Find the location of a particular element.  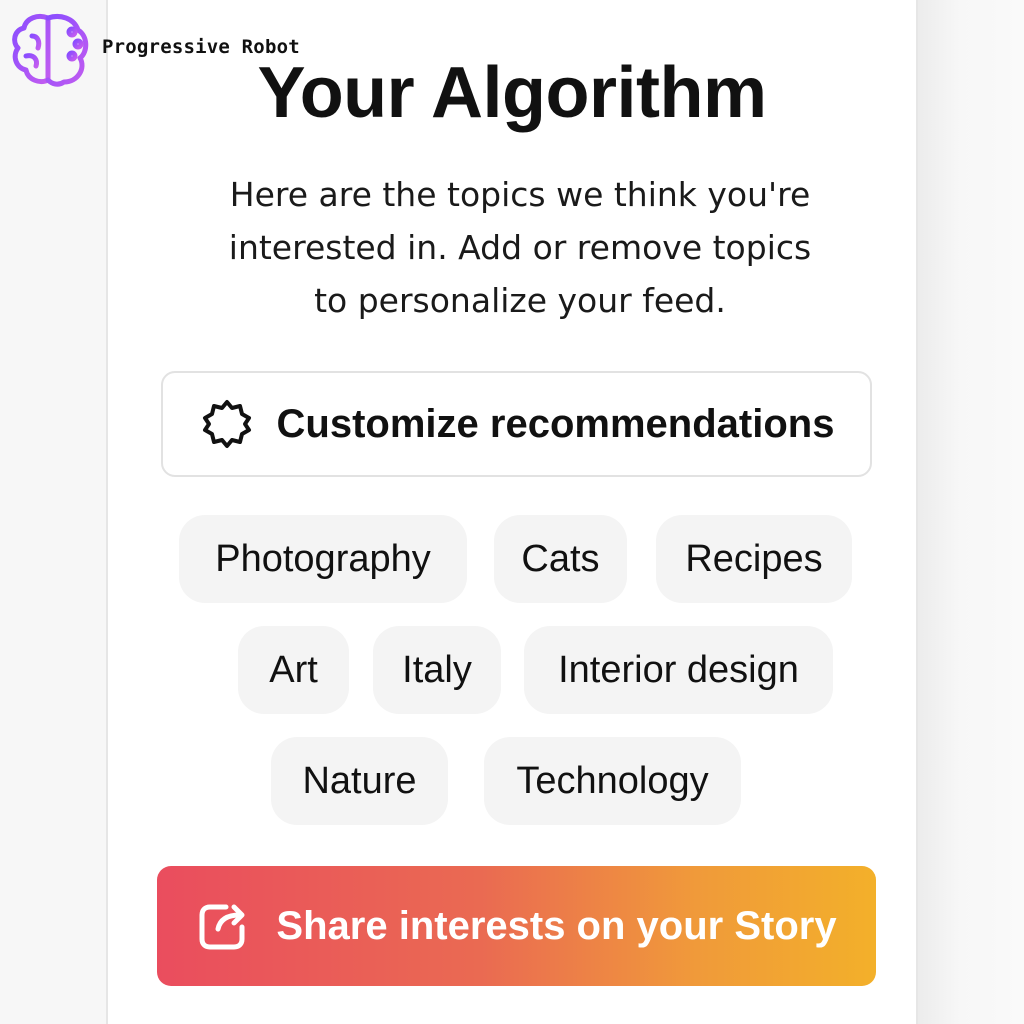

topic-chip-photography: Photography is located at coordinates (323, 559).